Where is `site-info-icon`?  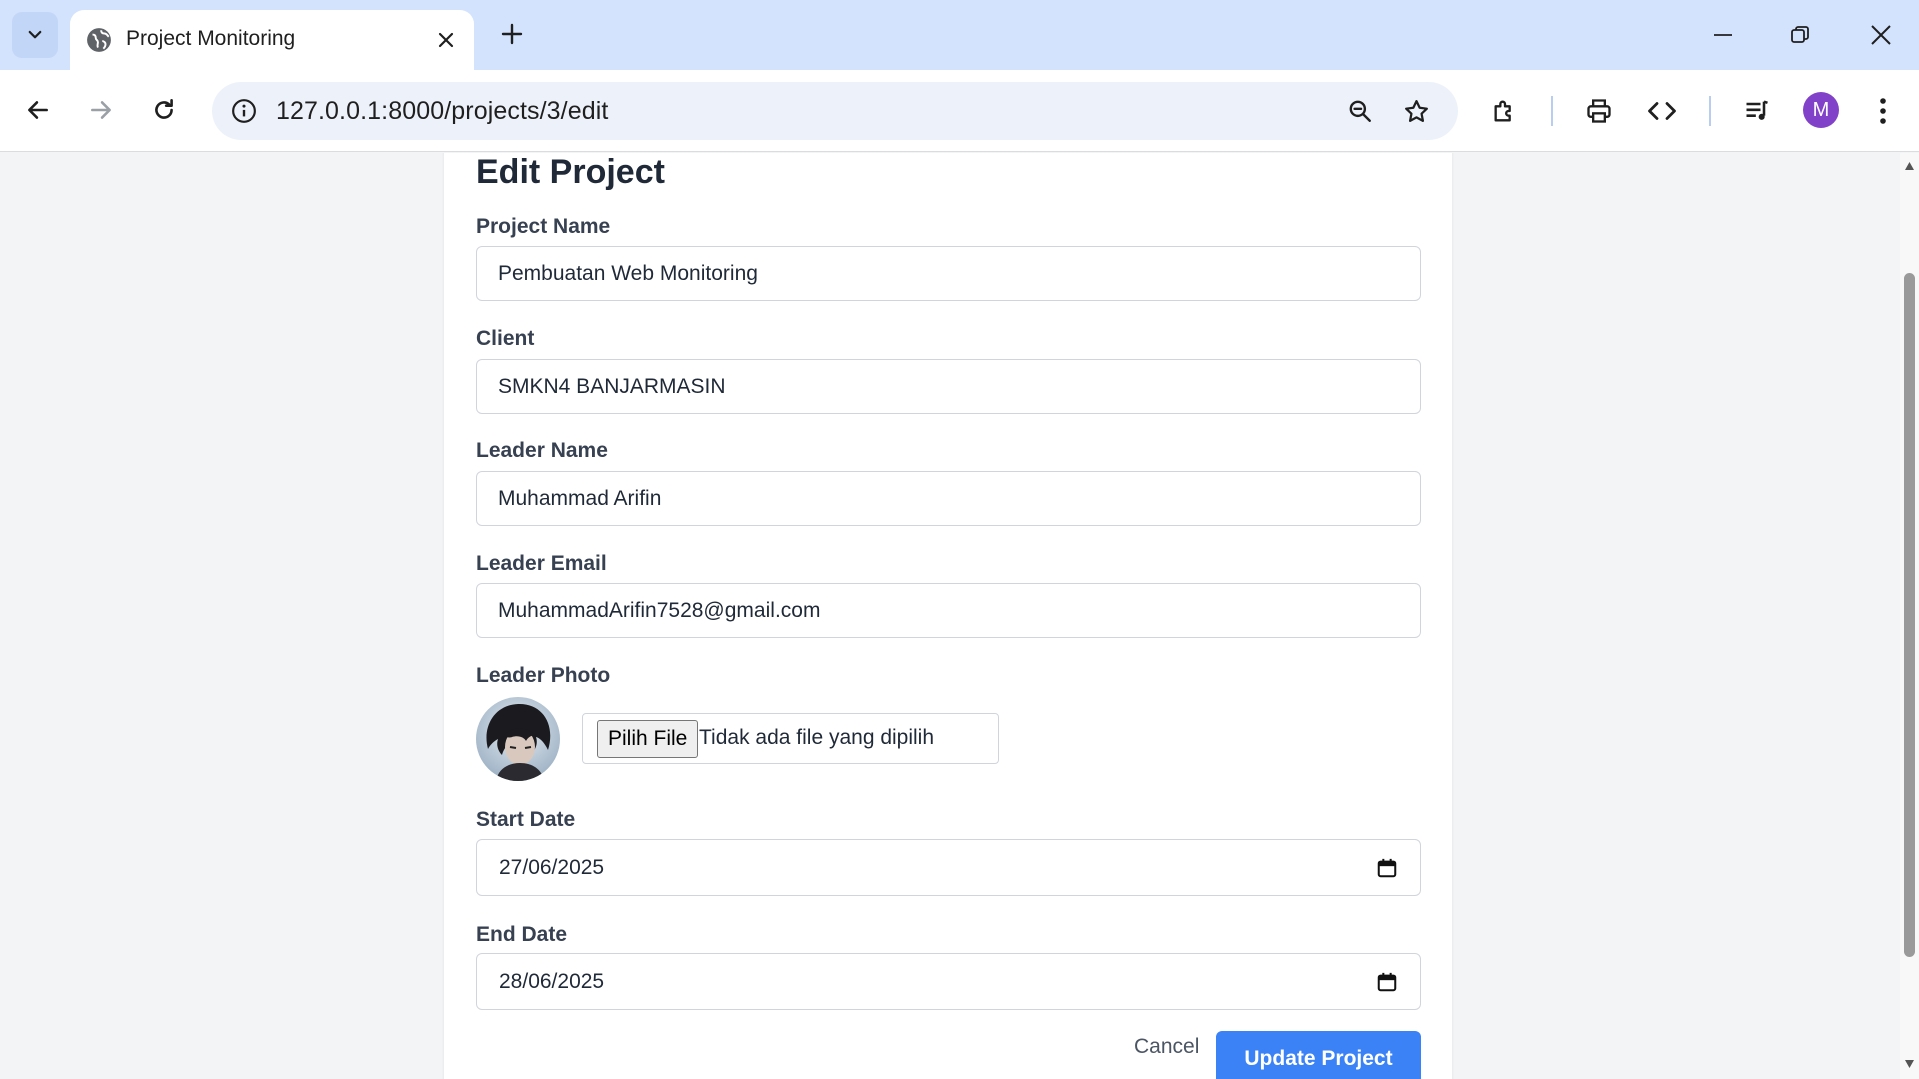
site-info-icon is located at coordinates (244, 111).